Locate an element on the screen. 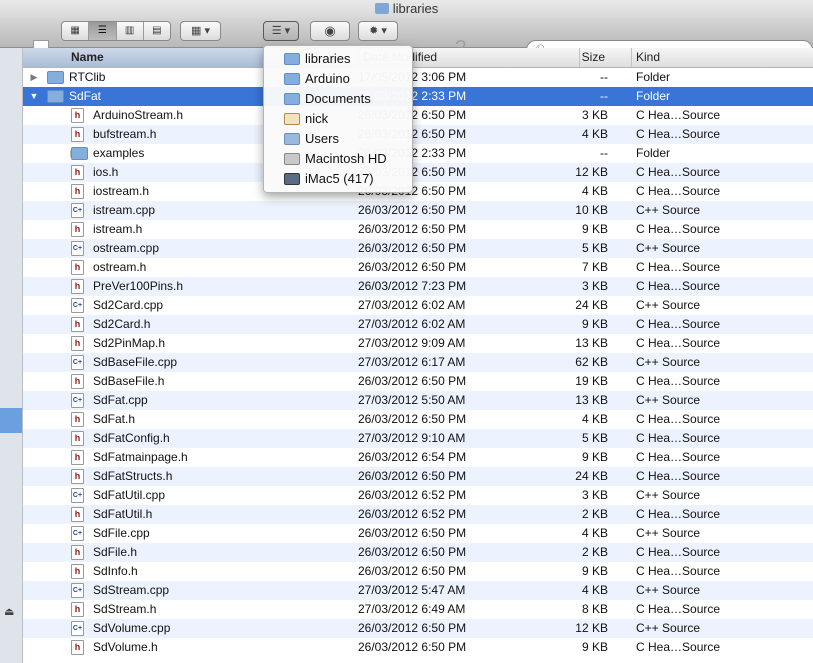 The width and height of the screenshot is (813, 663). file-name: SdFatConfig.h is located at coordinates (131, 438).